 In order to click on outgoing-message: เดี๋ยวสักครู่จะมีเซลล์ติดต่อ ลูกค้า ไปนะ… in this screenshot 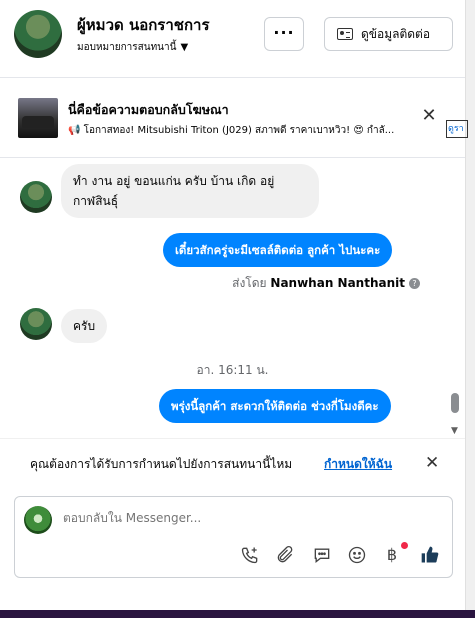, I will do `click(278, 250)`.